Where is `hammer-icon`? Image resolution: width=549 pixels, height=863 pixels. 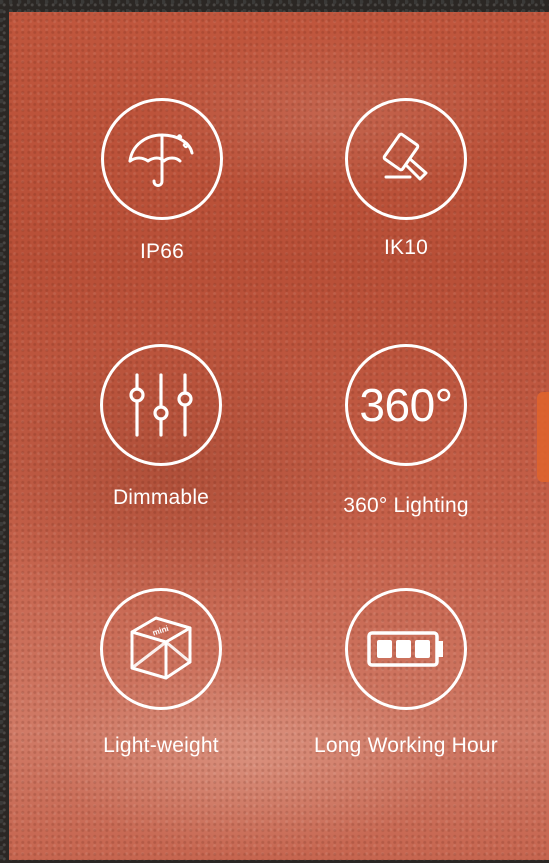 hammer-icon is located at coordinates (405, 156).